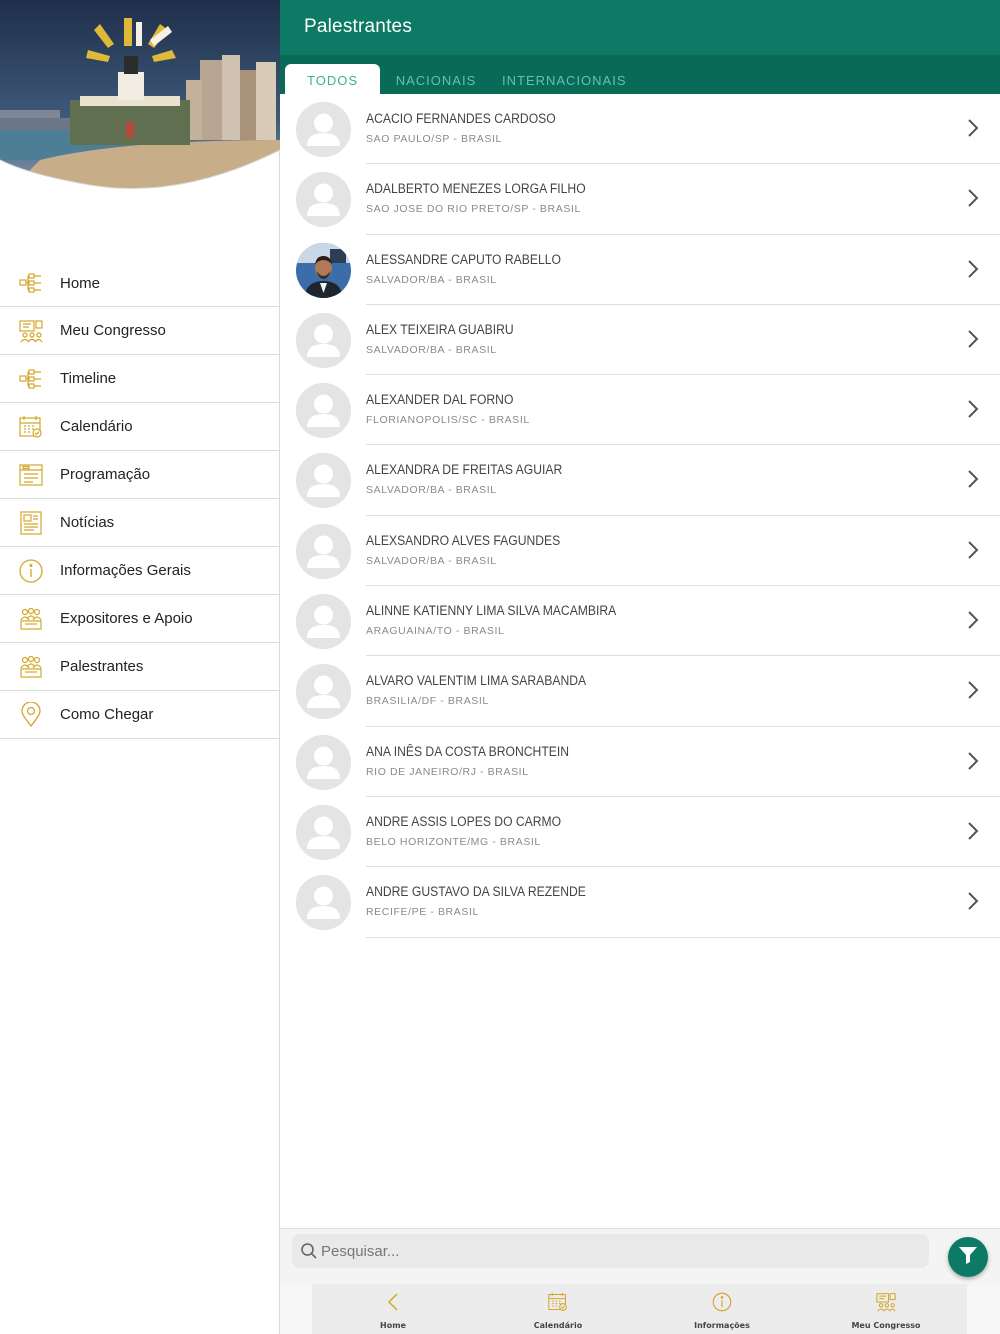 This screenshot has height=1334, width=1000. Describe the element at coordinates (140, 667) in the screenshot. I see `sidebar-item-palestrantes: Palestrantes` at that location.